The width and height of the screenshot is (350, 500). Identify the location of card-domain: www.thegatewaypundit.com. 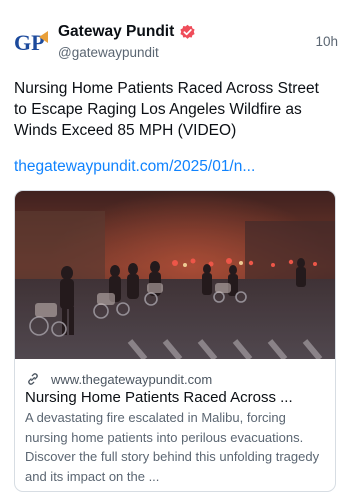
(132, 379).